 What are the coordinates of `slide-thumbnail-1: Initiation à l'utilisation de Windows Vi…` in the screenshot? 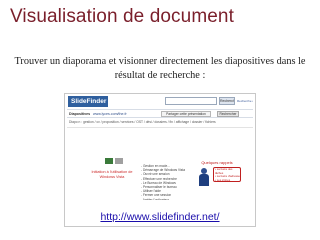 It's located at (112, 178).